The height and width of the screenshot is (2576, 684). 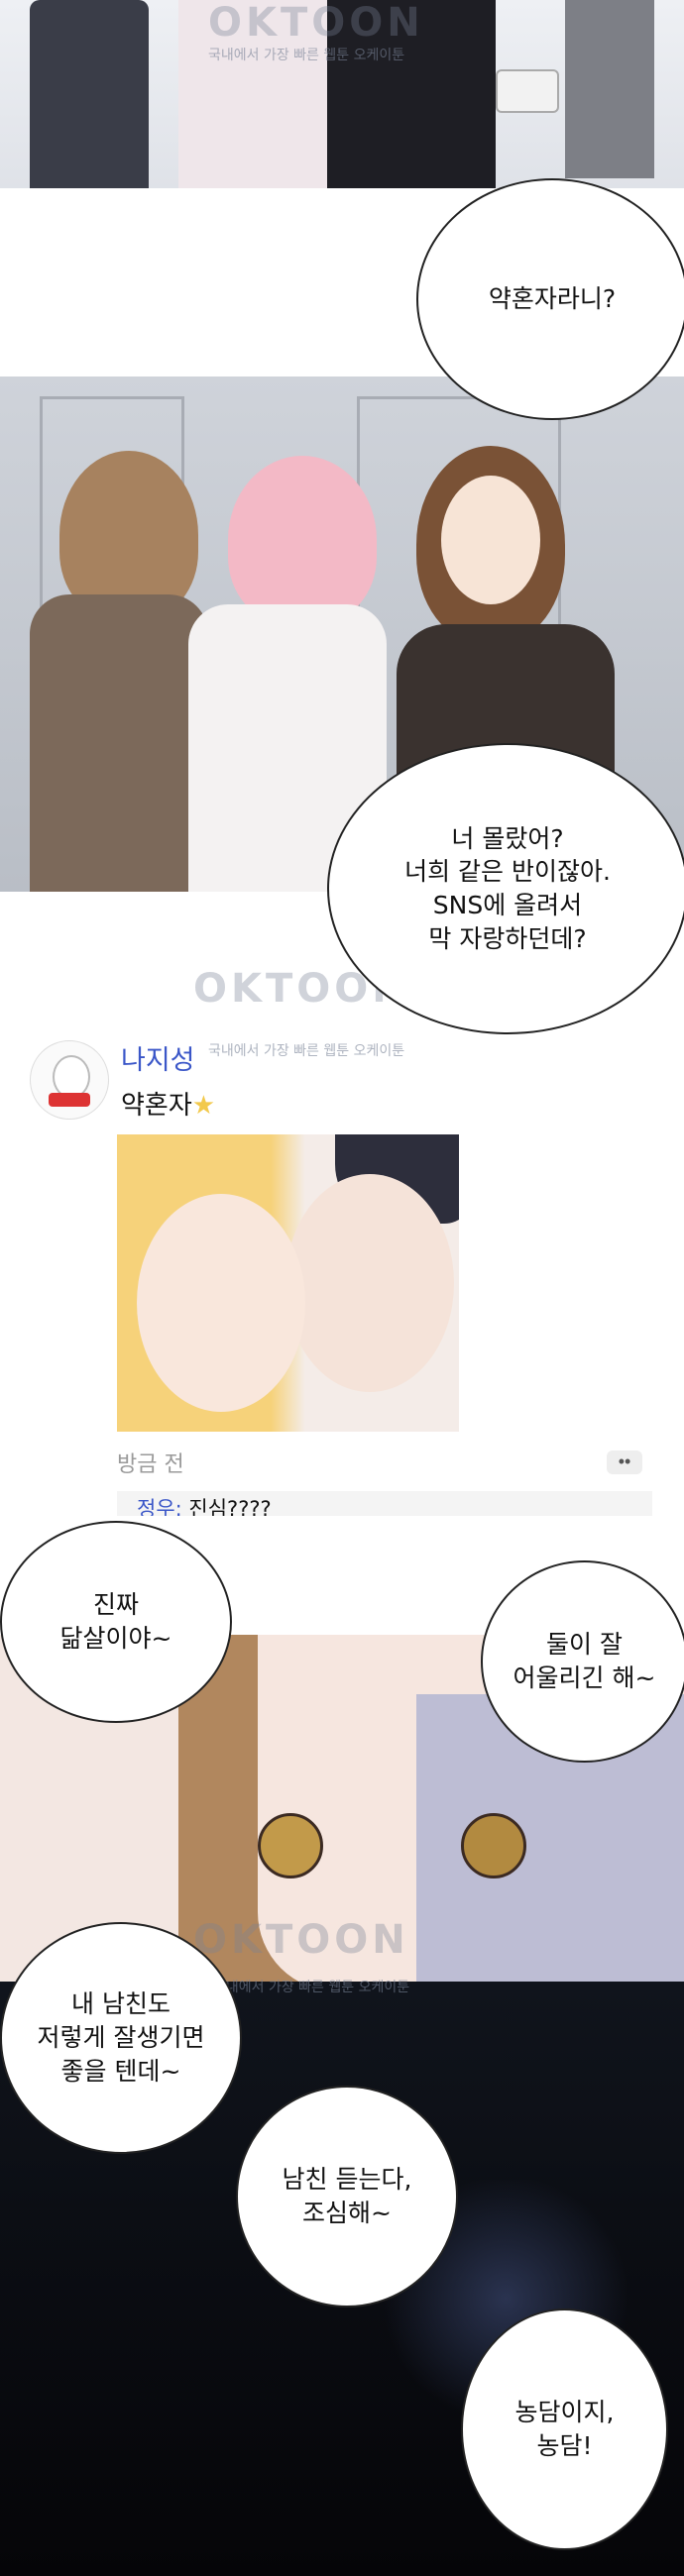 I want to click on speech-bubble: 진짜 닮살이야~, so click(x=116, y=1622).